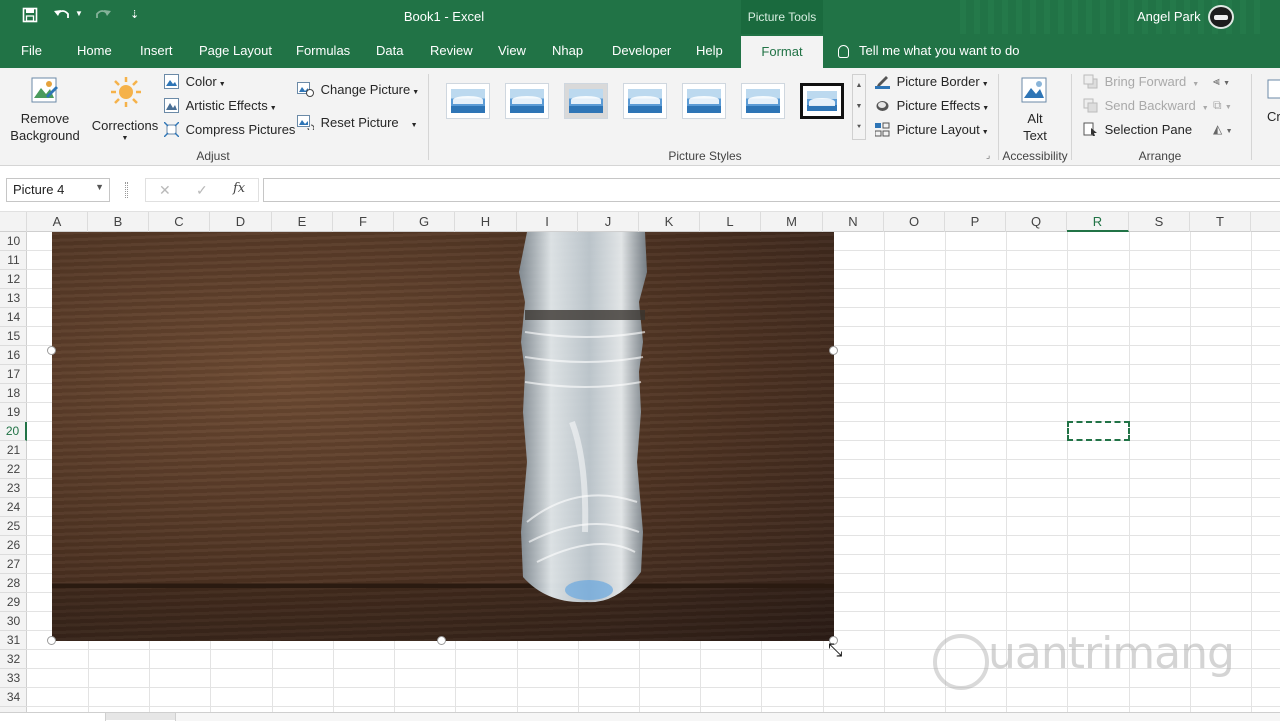 Image resolution: width=1280 pixels, height=721 pixels. What do you see at coordinates (914, 222) in the screenshot?
I see `column-header: O` at bounding box center [914, 222].